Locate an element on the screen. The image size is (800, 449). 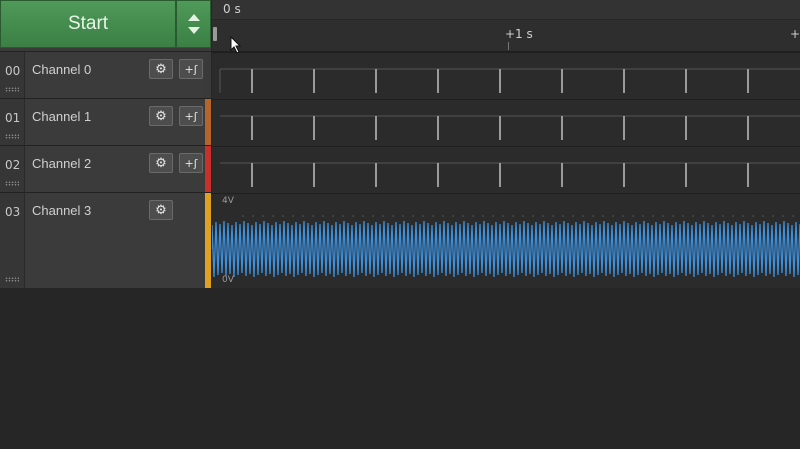
channel-name: Channel 0 is located at coordinates (61, 69).